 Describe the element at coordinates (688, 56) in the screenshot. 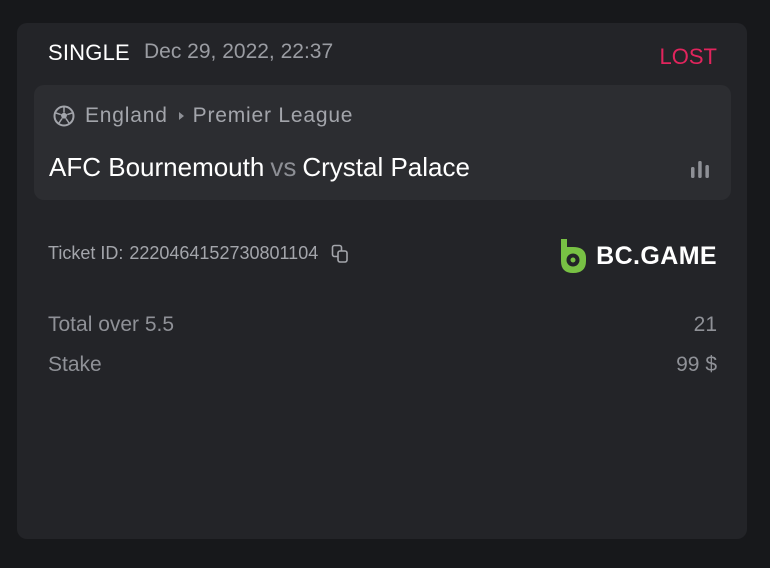

I see `status-badge: LOST` at that location.